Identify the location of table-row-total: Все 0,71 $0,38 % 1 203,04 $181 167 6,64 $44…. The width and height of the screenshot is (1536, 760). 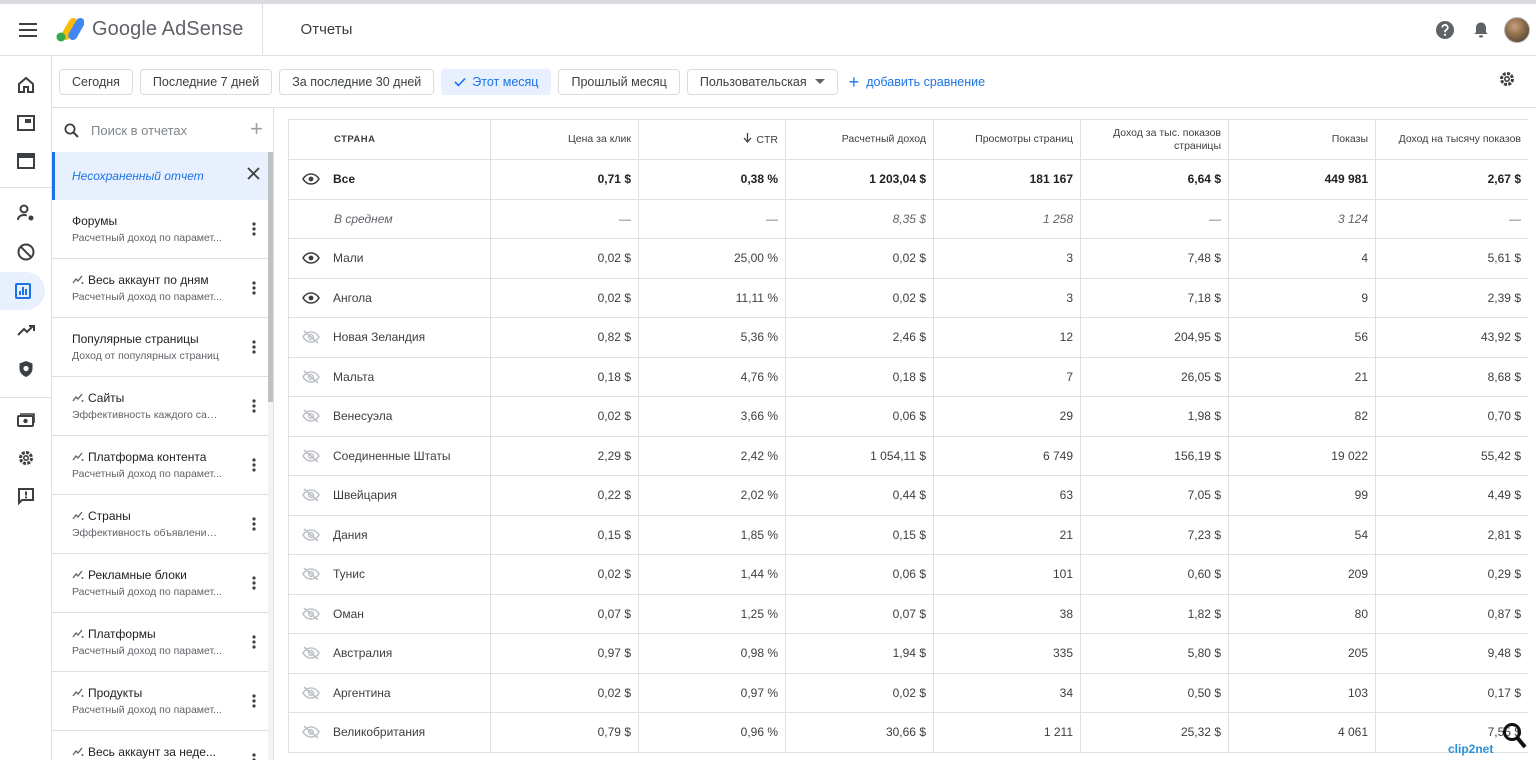
(908, 179).